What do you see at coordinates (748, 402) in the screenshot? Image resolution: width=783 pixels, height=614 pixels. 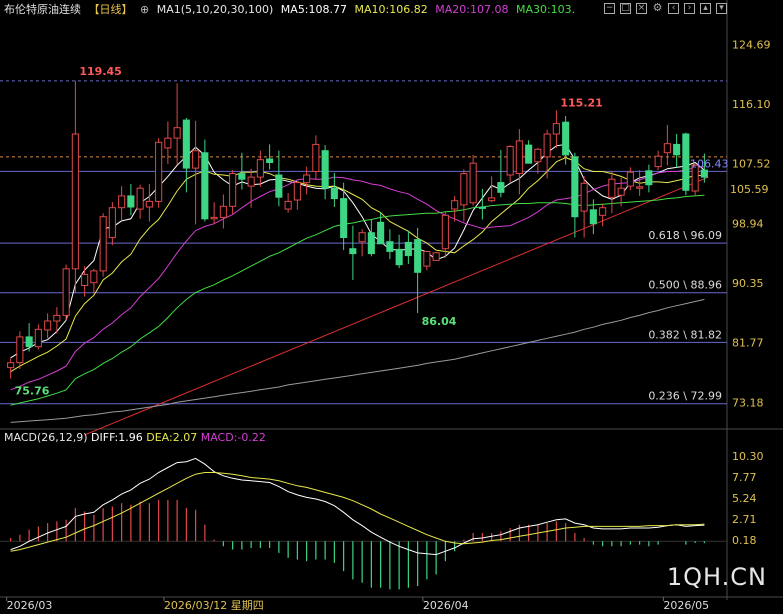 I see `price-tick-label: 73.18` at bounding box center [748, 402].